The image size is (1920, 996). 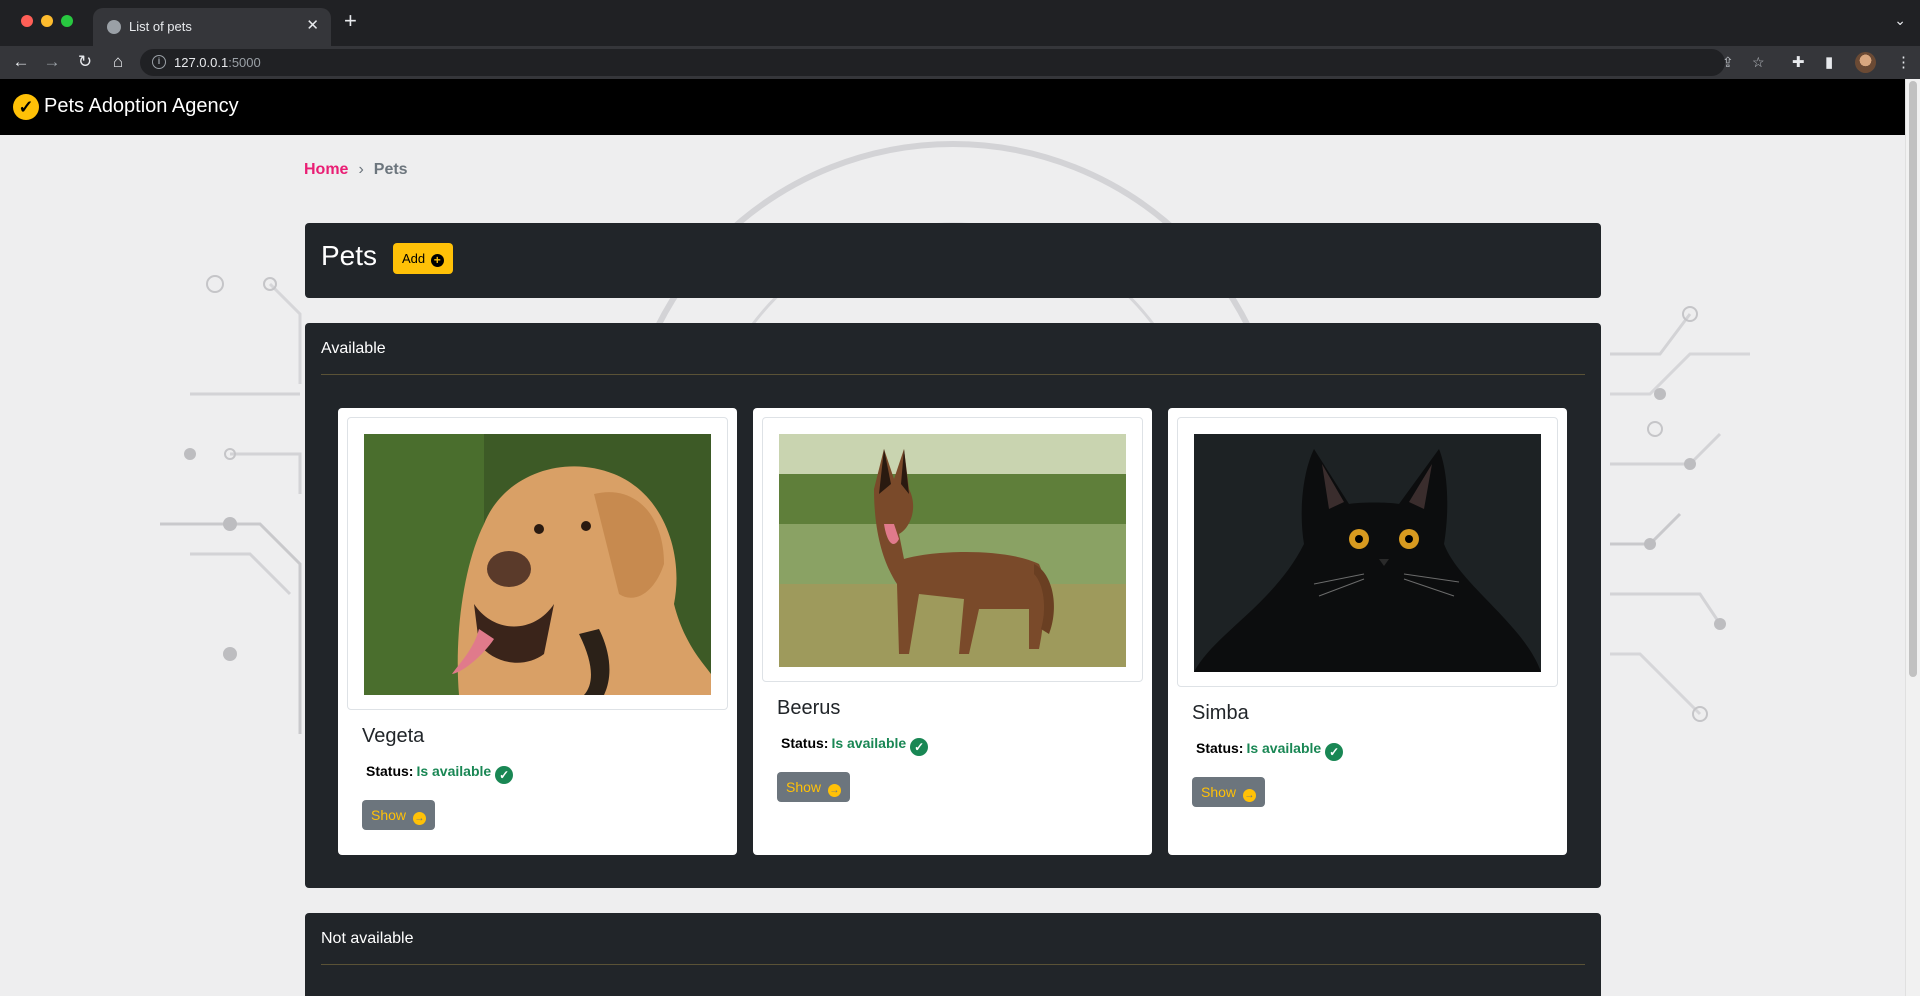 I want to click on home-icon: ⌂, so click(x=118, y=62).